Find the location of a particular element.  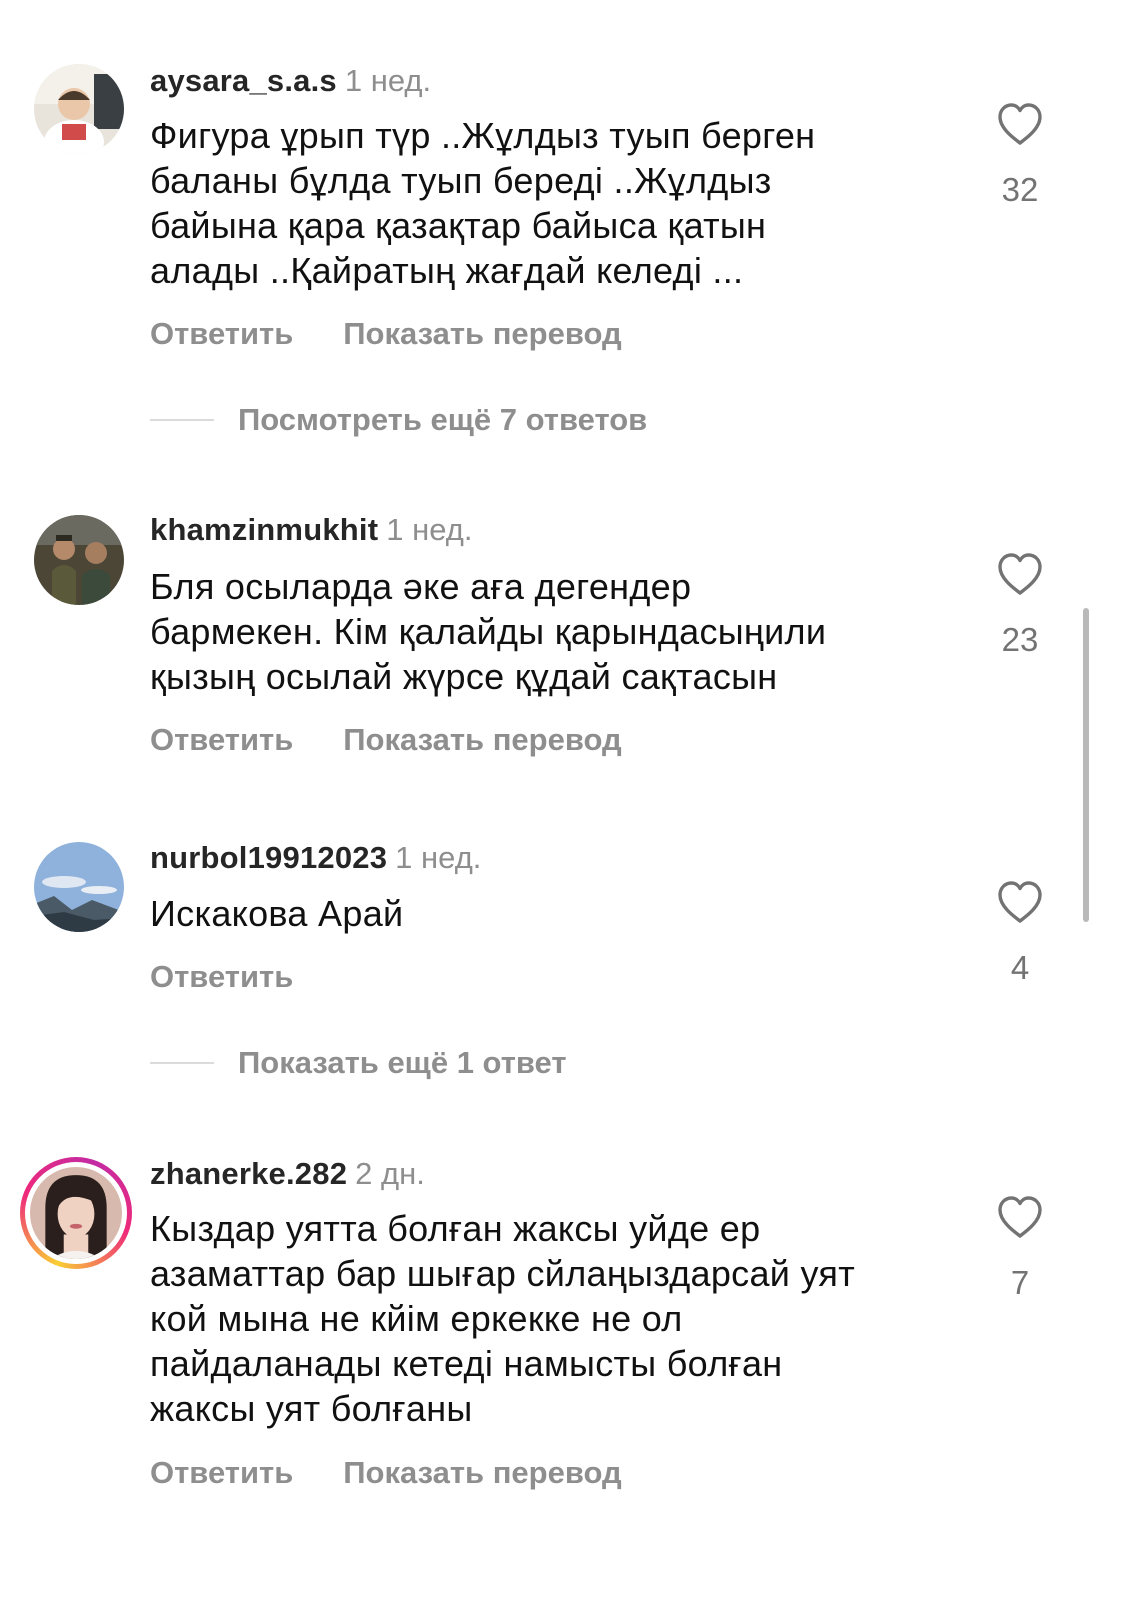

baby-photo-avatar-icon is located at coordinates (79, 109).